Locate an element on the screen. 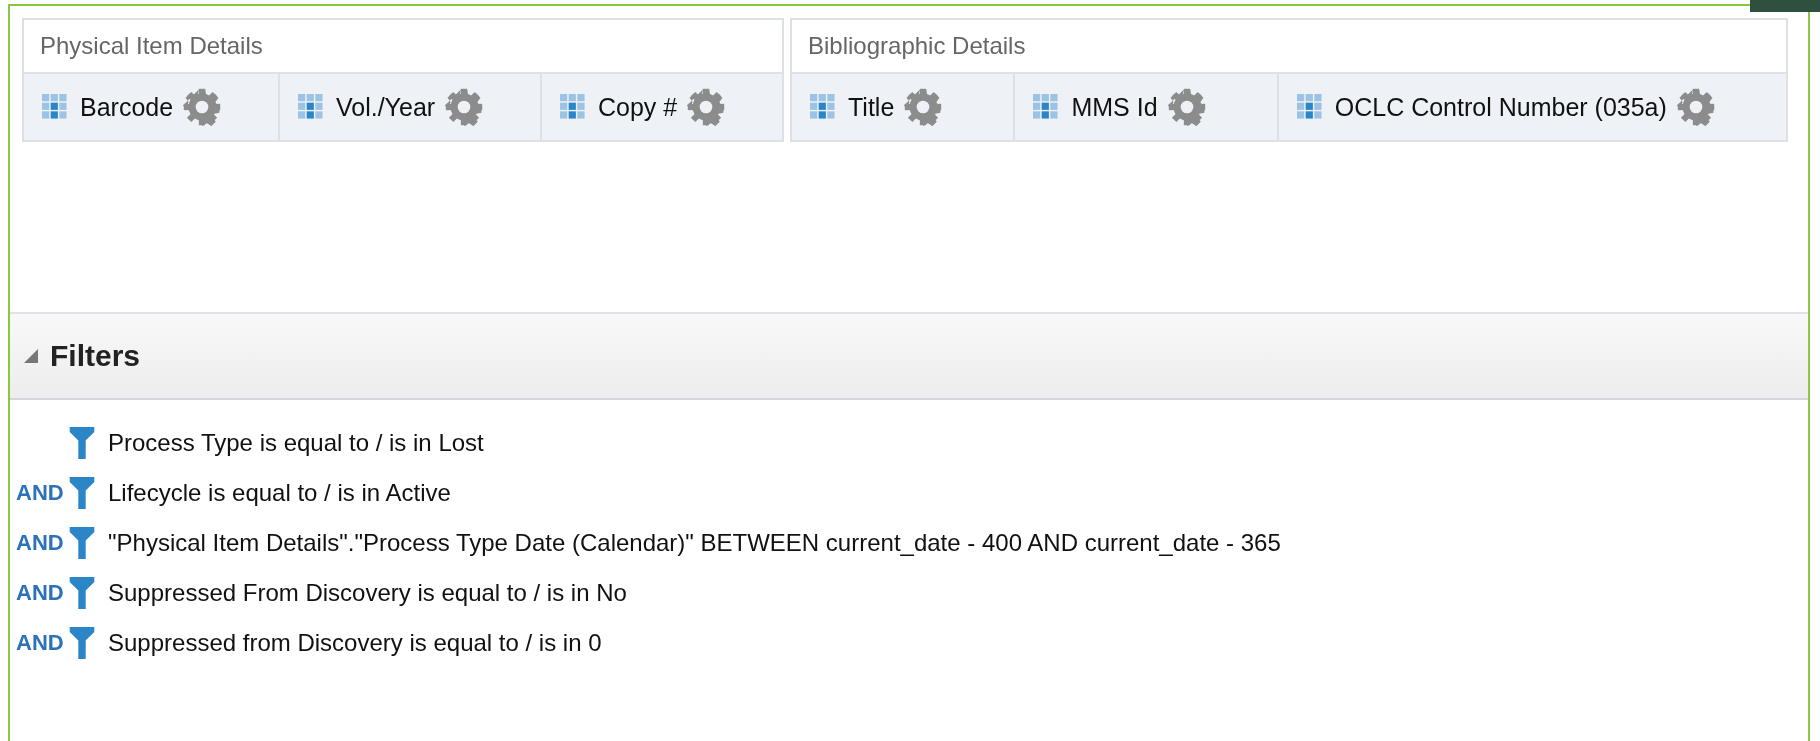  column-label: Vol./Year is located at coordinates (385, 107).